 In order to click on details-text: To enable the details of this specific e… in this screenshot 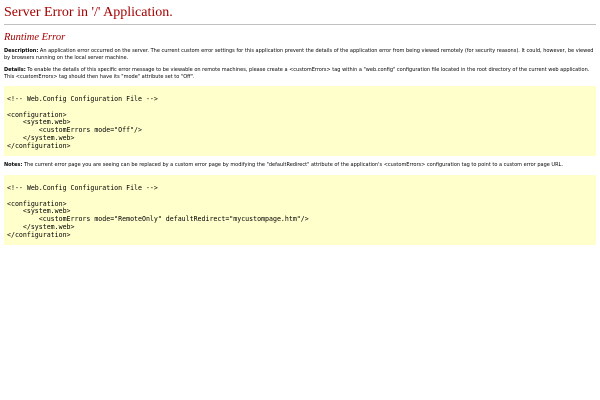, I will do `click(297, 73)`.